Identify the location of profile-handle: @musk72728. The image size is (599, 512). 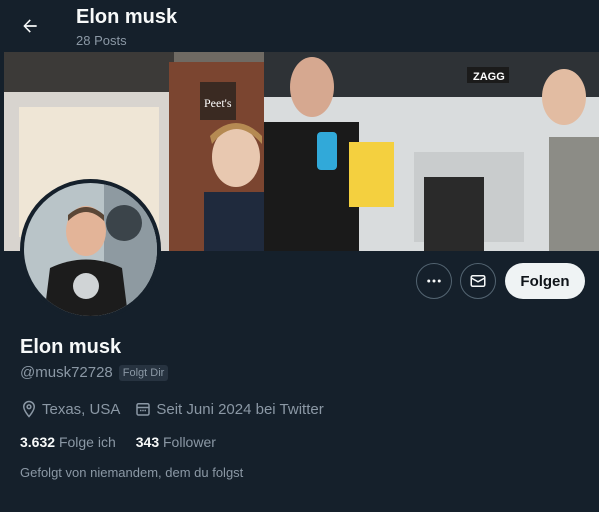
(66, 372).